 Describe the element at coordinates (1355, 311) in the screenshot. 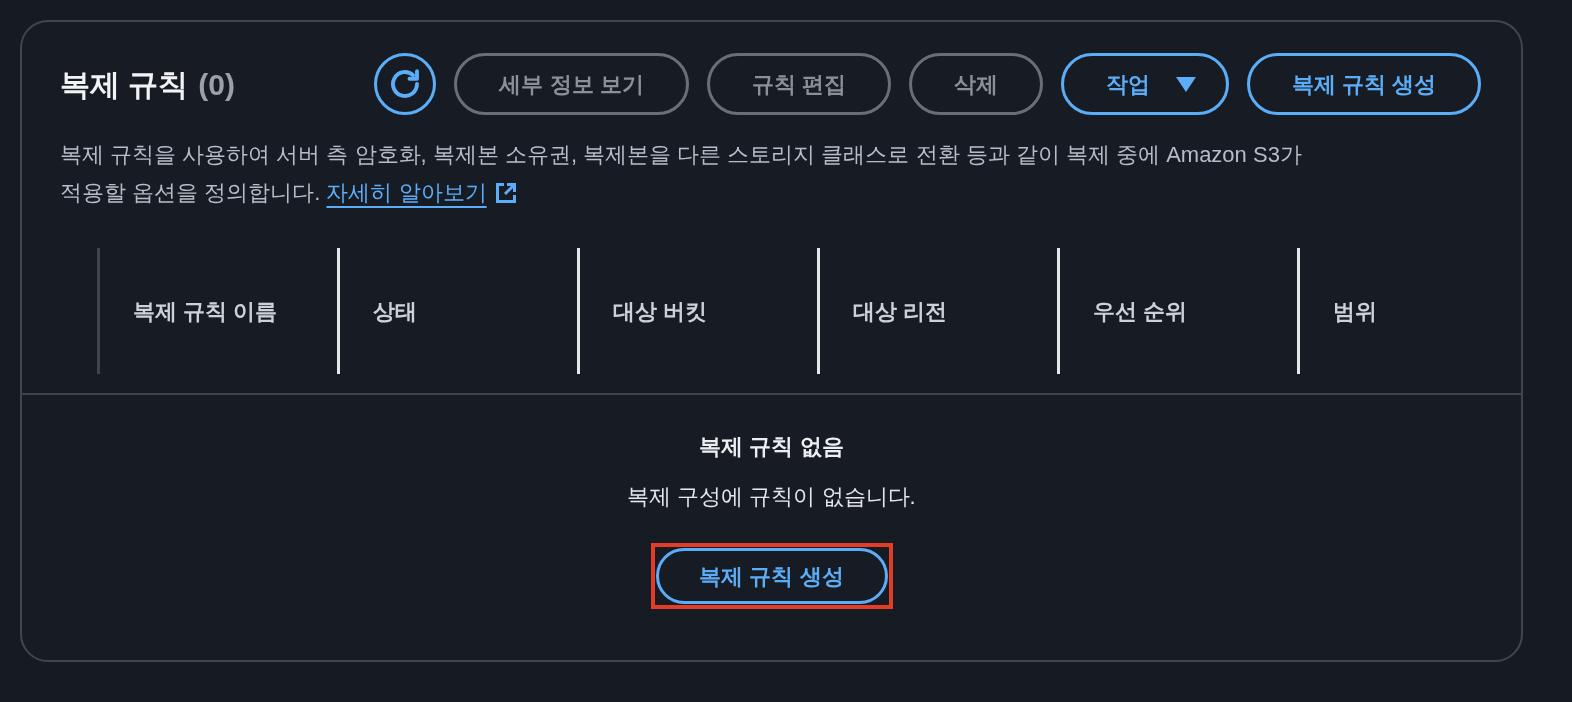

I see `column-header: 범위` at that location.